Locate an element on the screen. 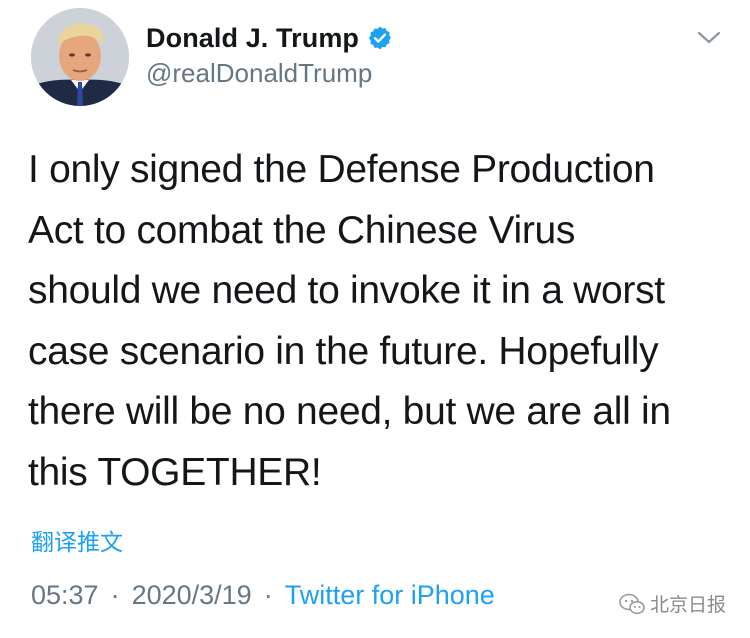 This screenshot has height=638, width=750. watermark-label: 北京日报 is located at coordinates (688, 605).